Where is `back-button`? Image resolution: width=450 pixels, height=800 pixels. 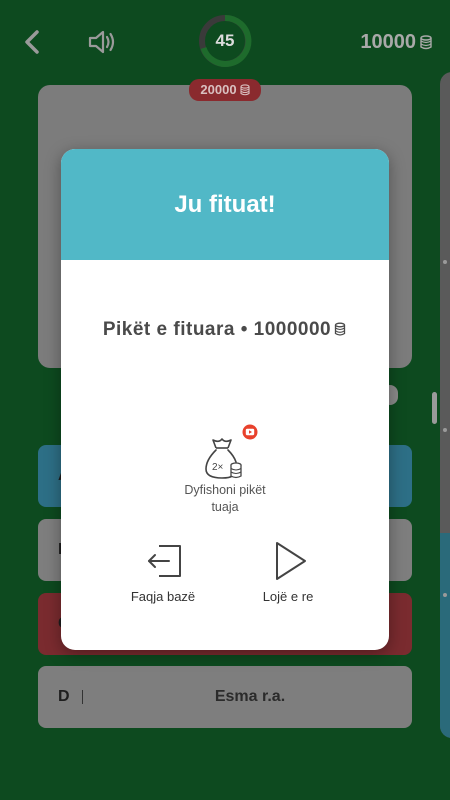 back-button is located at coordinates (32, 42).